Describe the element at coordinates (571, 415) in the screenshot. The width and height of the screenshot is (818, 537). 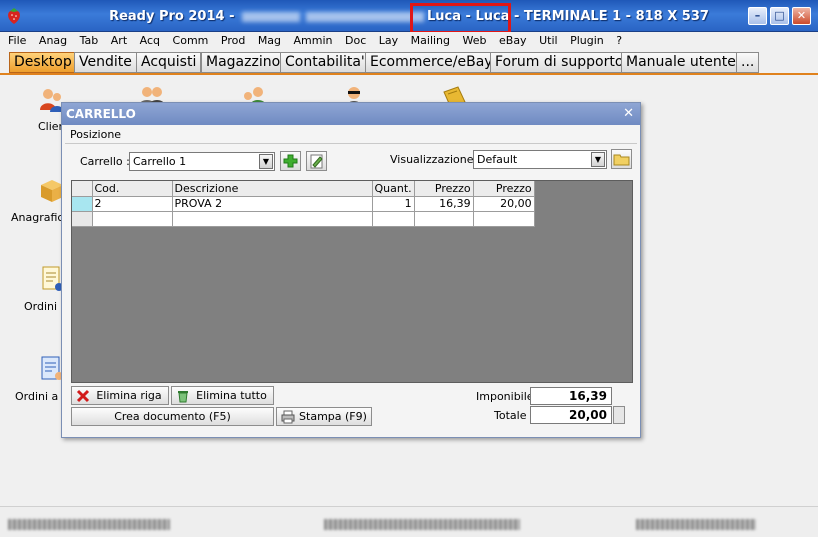
I see `totale-value: 20,00` at that location.